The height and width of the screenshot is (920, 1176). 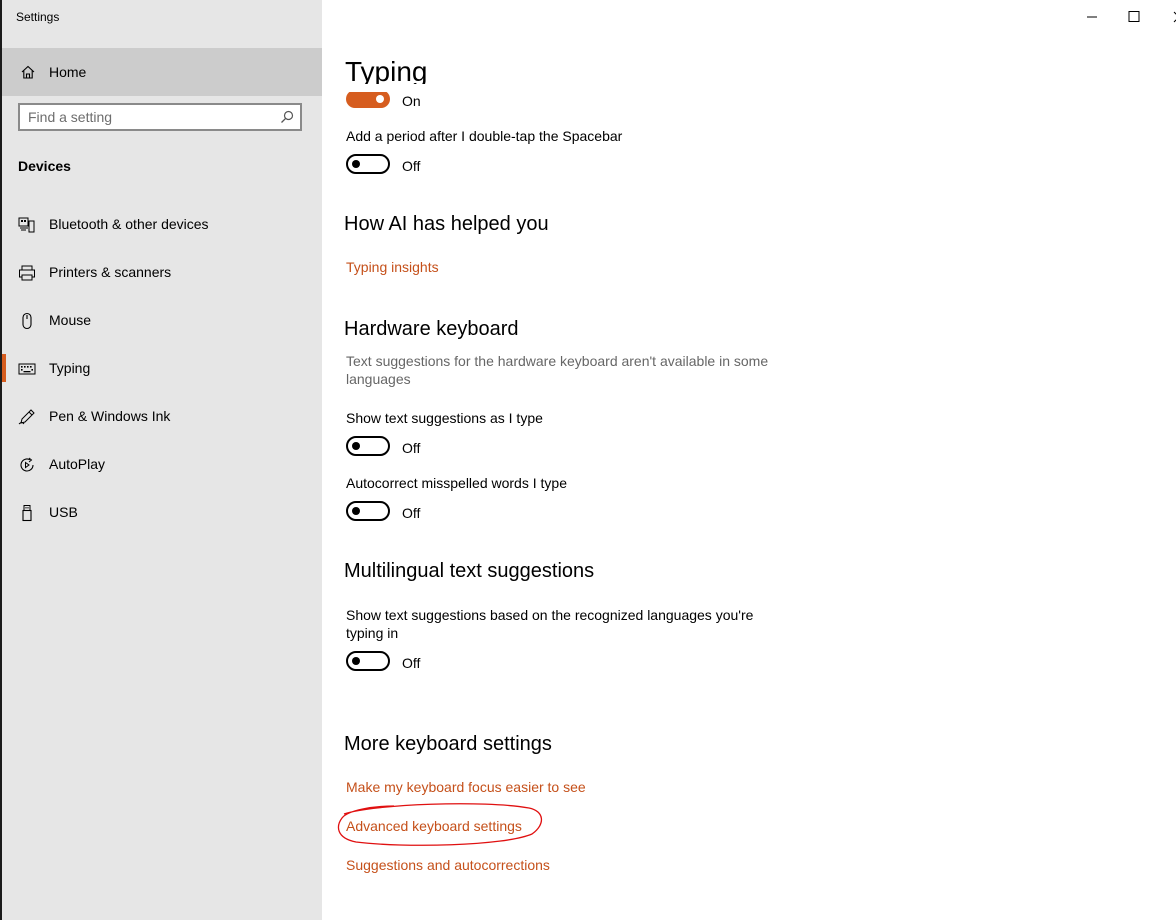 I want to click on search-icon, so click(x=287, y=117).